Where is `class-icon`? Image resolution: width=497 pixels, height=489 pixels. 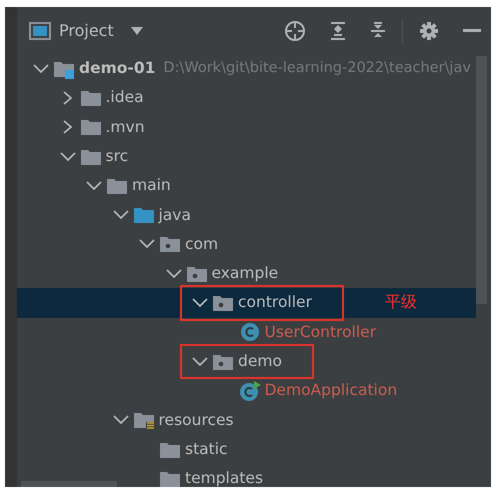
class-icon is located at coordinates (249, 332).